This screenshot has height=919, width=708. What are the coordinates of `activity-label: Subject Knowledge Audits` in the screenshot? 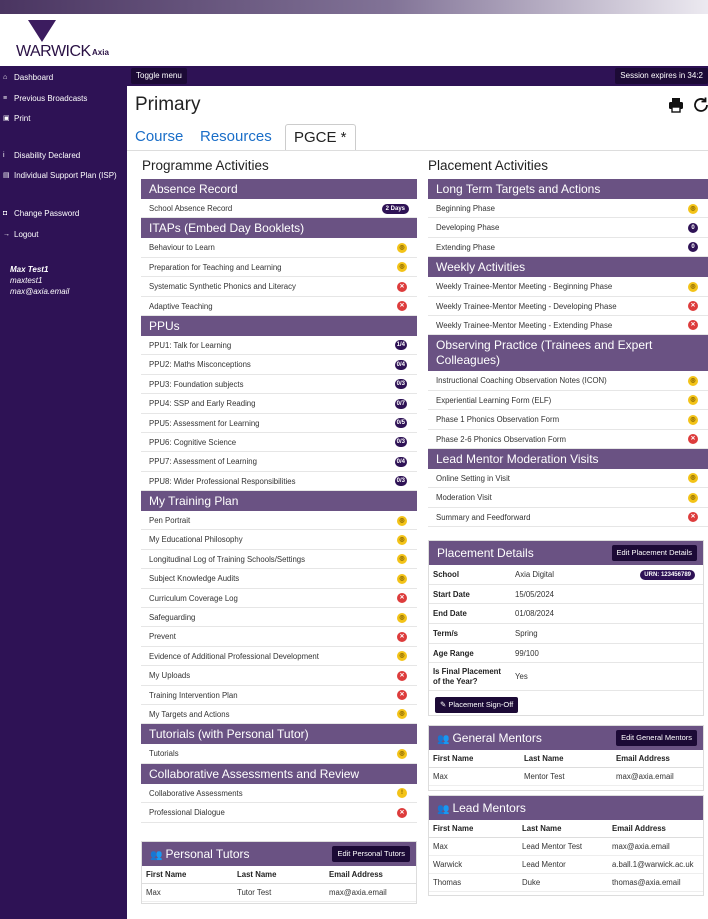 It's located at (194, 579).